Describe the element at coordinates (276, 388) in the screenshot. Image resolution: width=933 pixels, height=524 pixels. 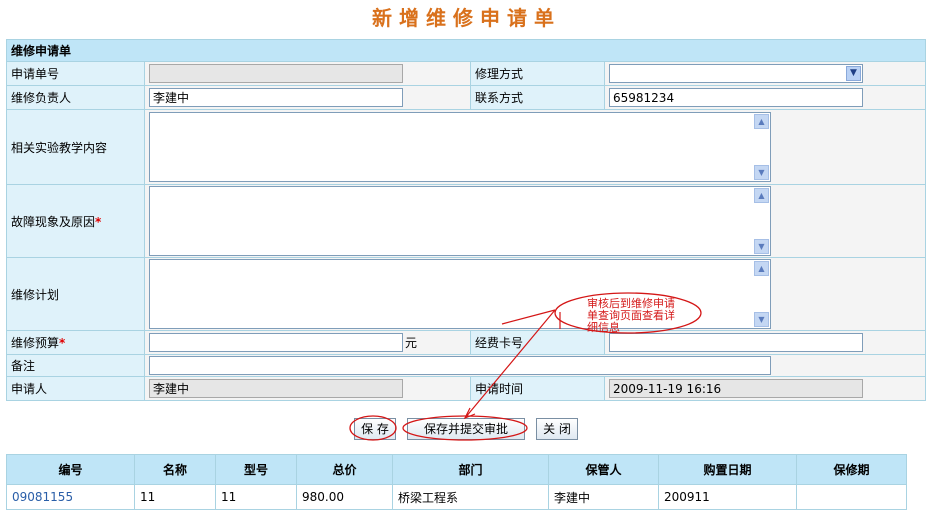
I see `applicant-input` at that location.